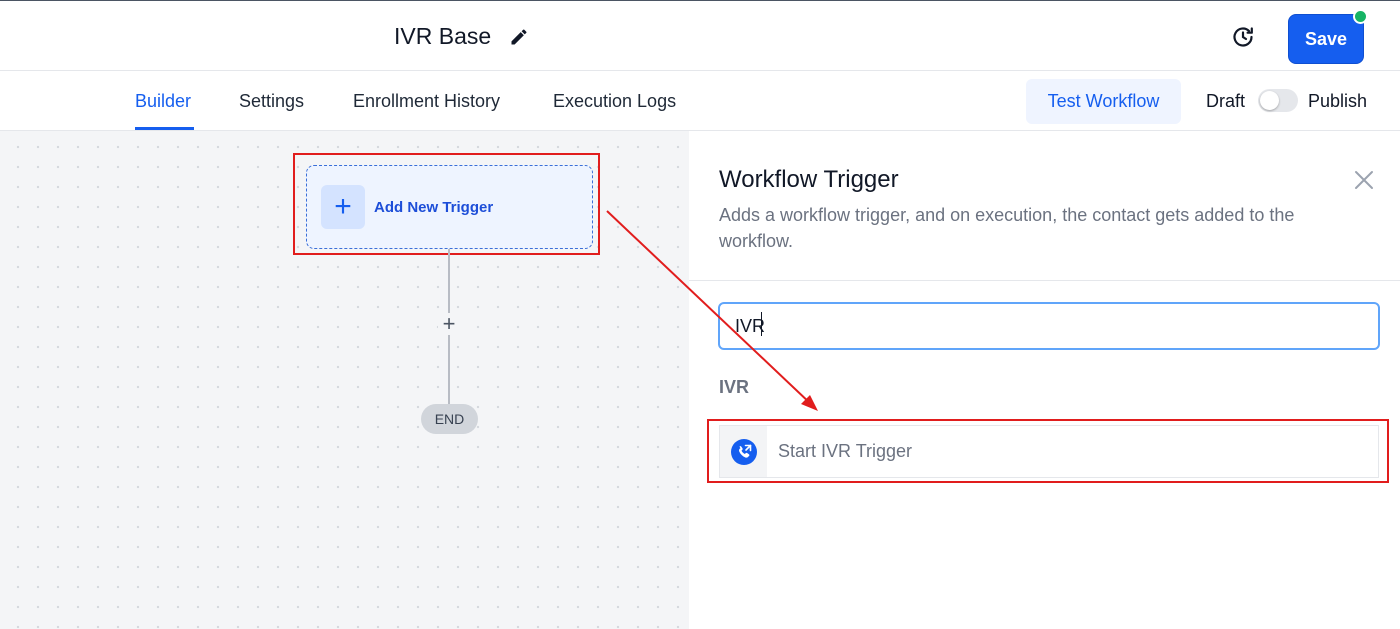 This screenshot has width=1400, height=629. Describe the element at coordinates (271, 101) in the screenshot. I see `tab-settings: Settings` at that location.